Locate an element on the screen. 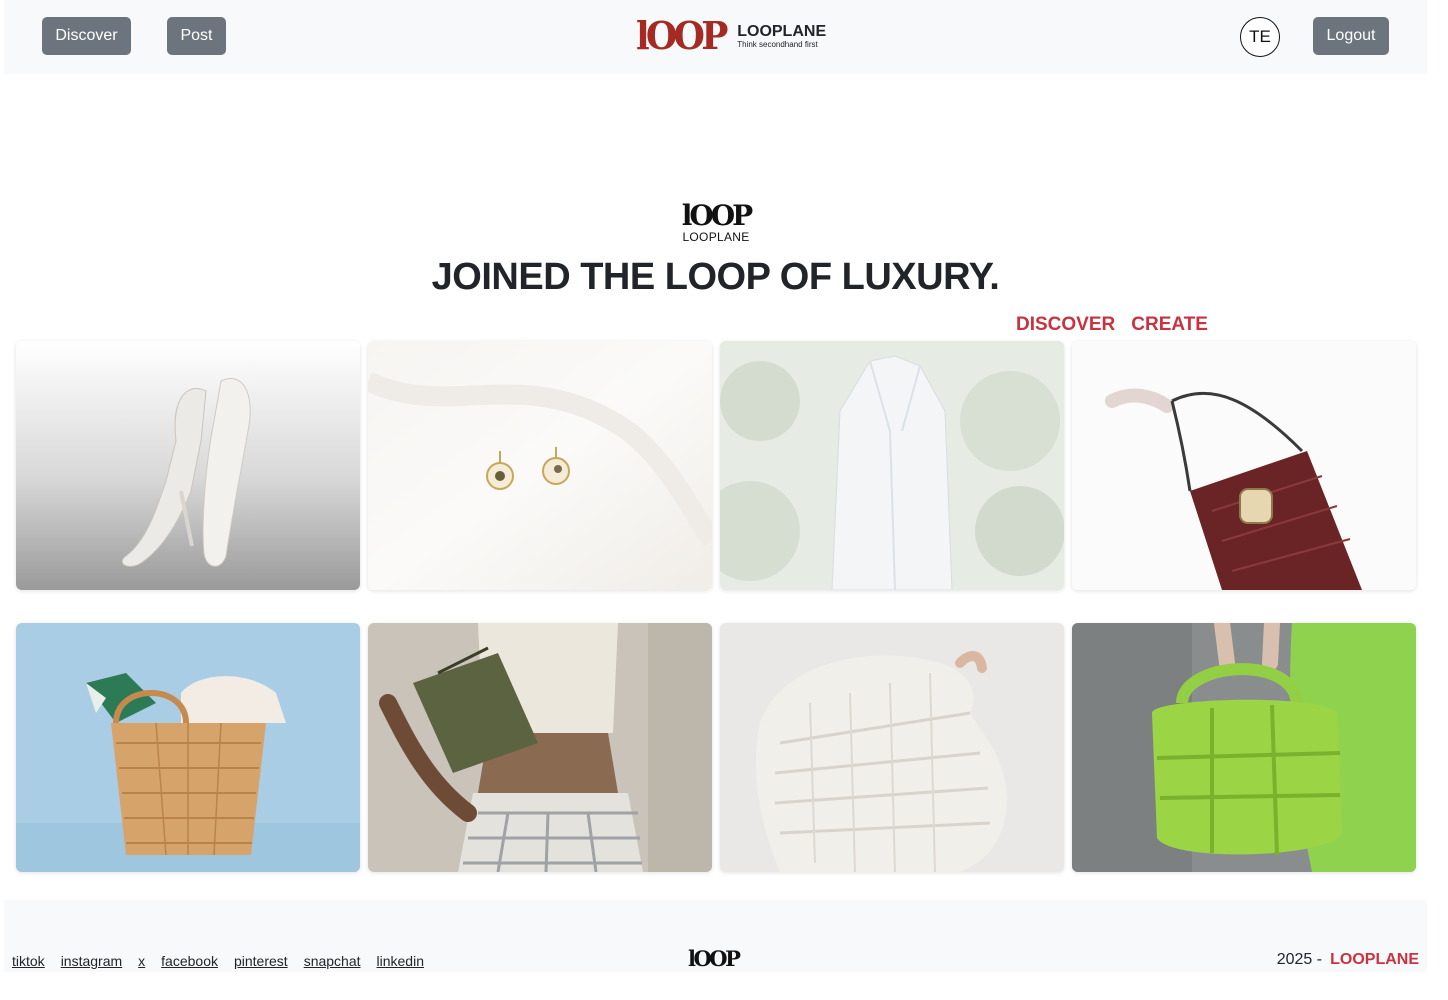 Image resolution: width=1448 pixels, height=1000 pixels. brand-name: LOOPLANE is located at coordinates (782, 31).